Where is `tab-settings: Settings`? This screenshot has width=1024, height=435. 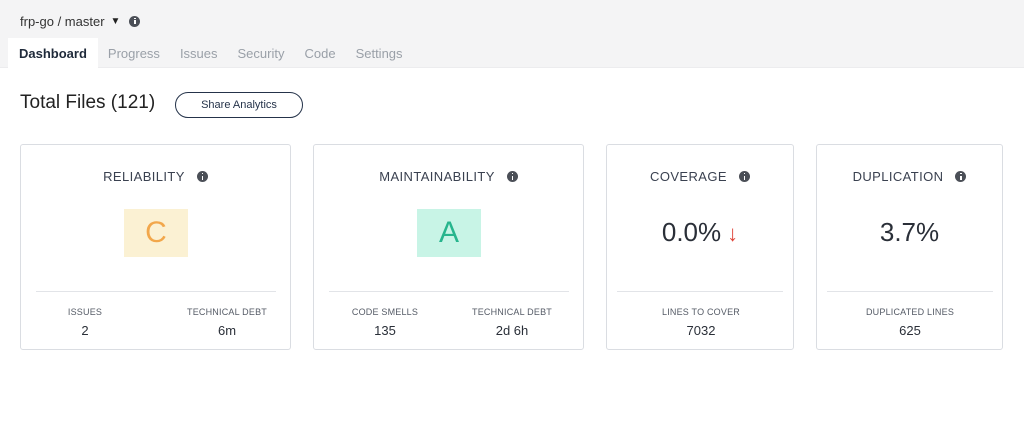 tab-settings: Settings is located at coordinates (379, 53).